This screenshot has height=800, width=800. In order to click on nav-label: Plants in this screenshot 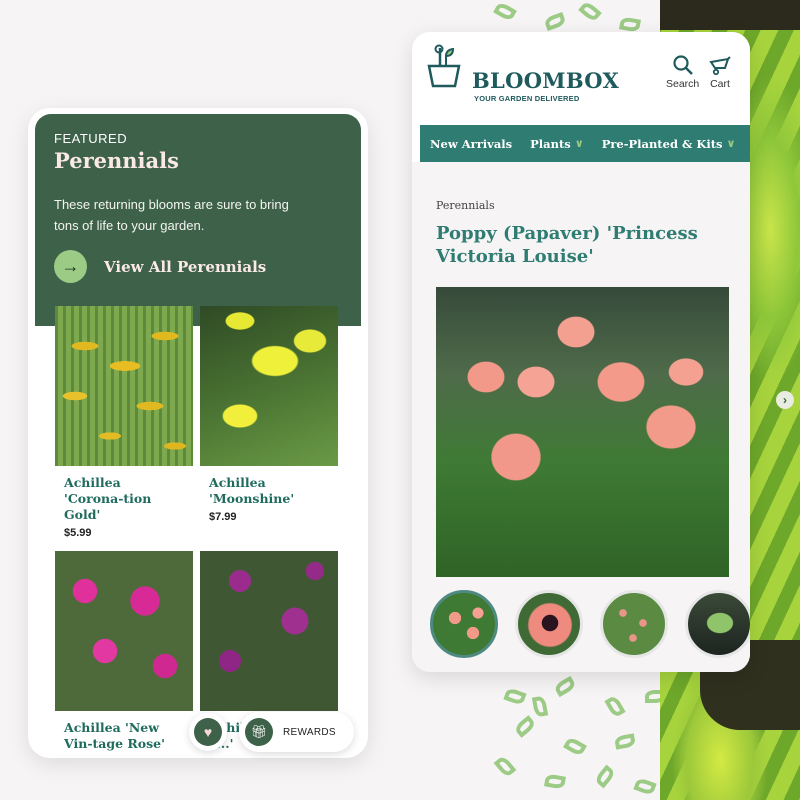, I will do `click(550, 143)`.